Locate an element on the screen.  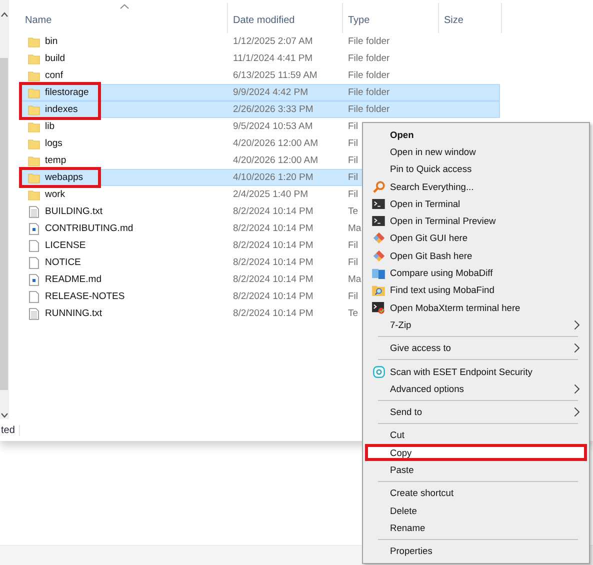
file-row: bin 1/12/2025 2:07 AM File folder is located at coordinates (260, 41).